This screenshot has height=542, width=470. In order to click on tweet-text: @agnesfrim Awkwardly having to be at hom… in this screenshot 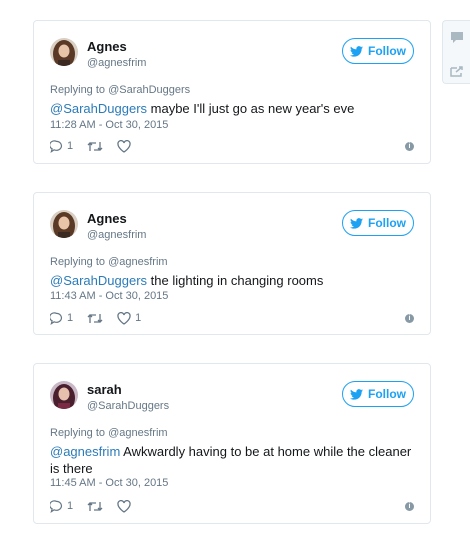, I will do `click(233, 460)`.